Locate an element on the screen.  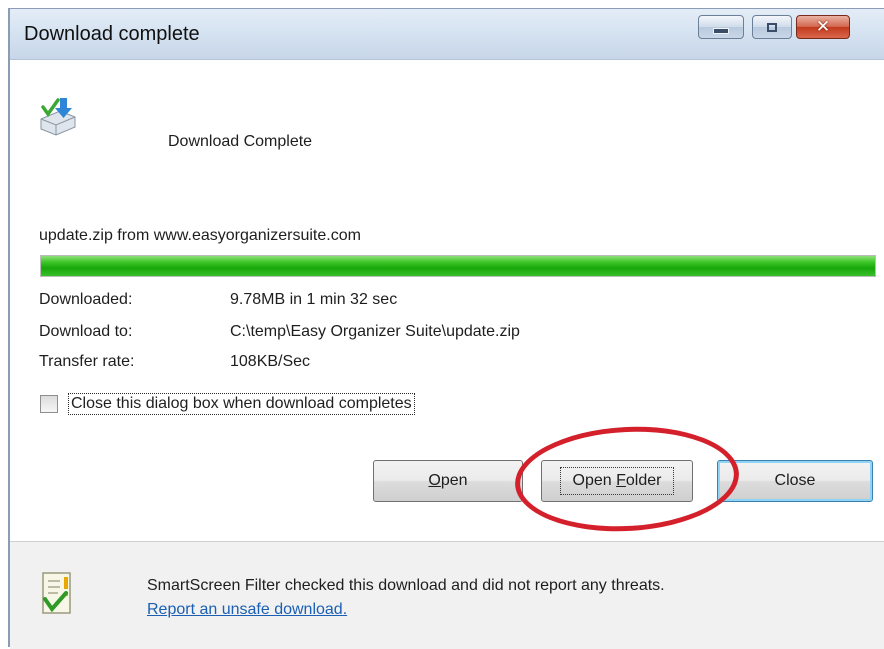
progress-fill is located at coordinates (458, 266).